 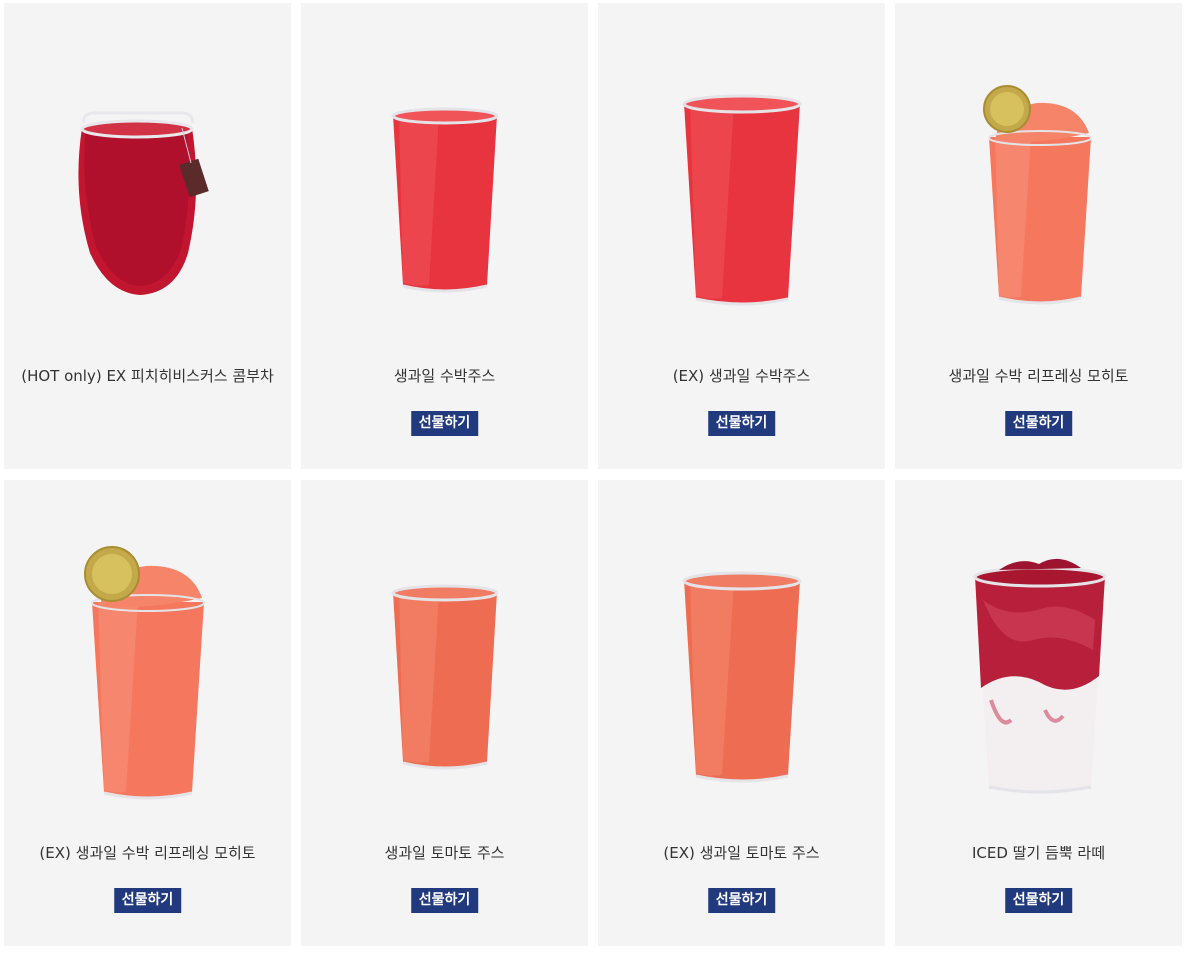 I want to click on product-name: (EX) 생과일 수박주스, so click(x=741, y=375).